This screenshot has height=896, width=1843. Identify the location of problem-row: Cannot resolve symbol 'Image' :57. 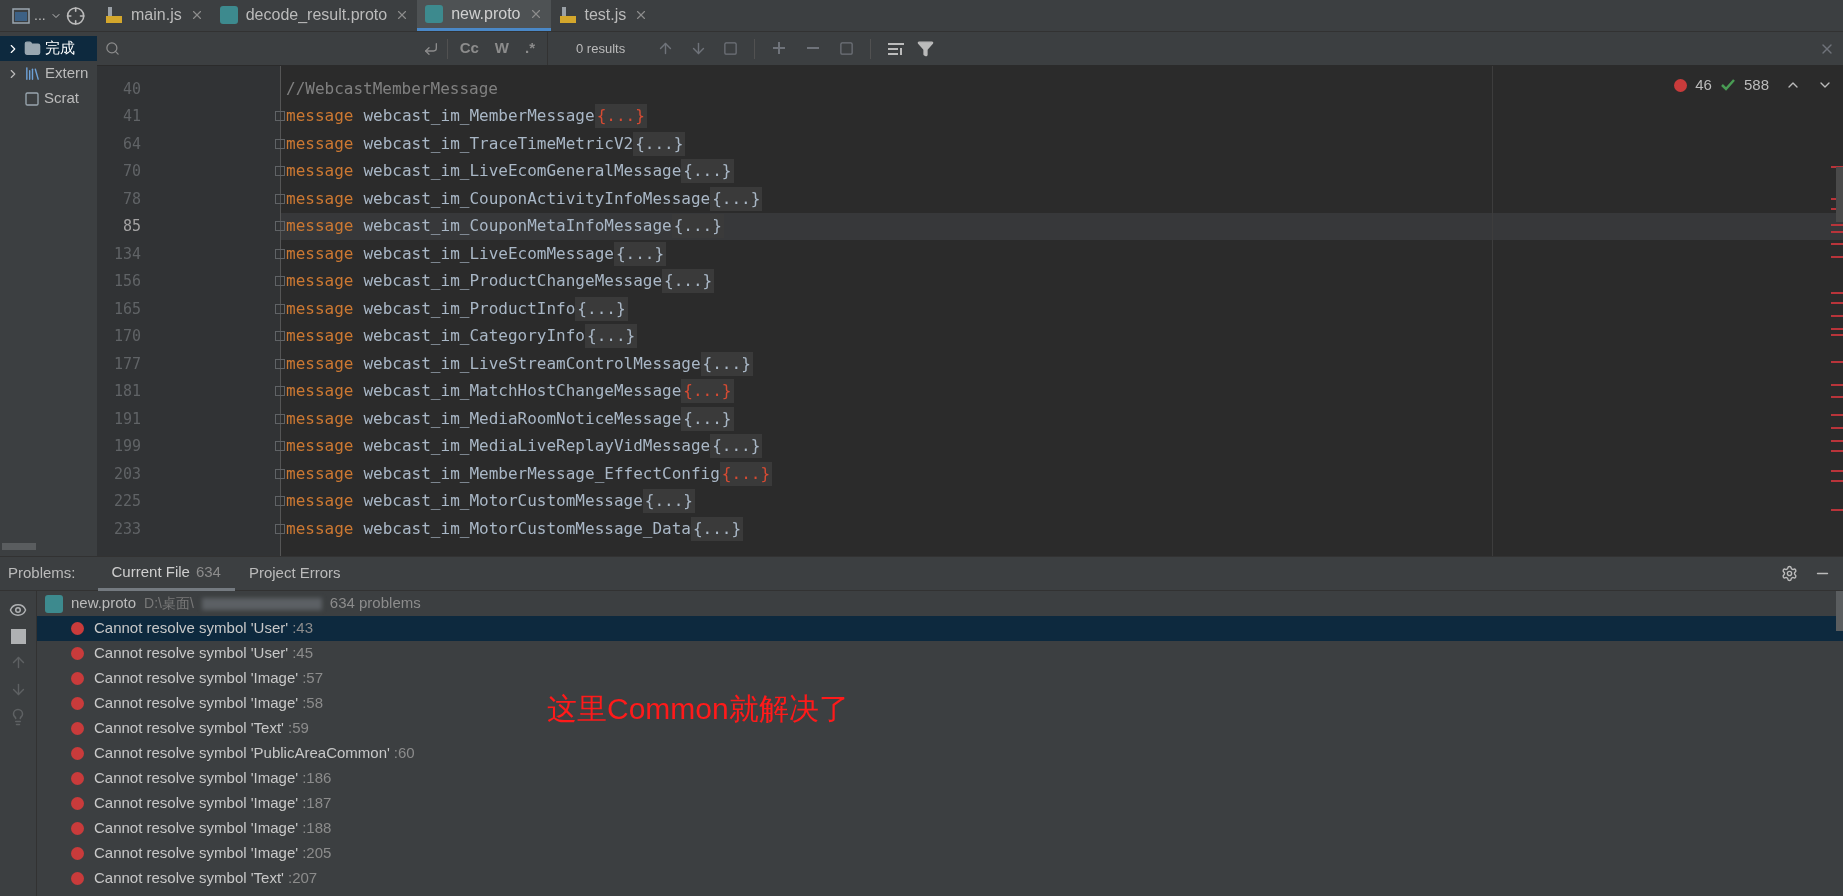
(184, 678).